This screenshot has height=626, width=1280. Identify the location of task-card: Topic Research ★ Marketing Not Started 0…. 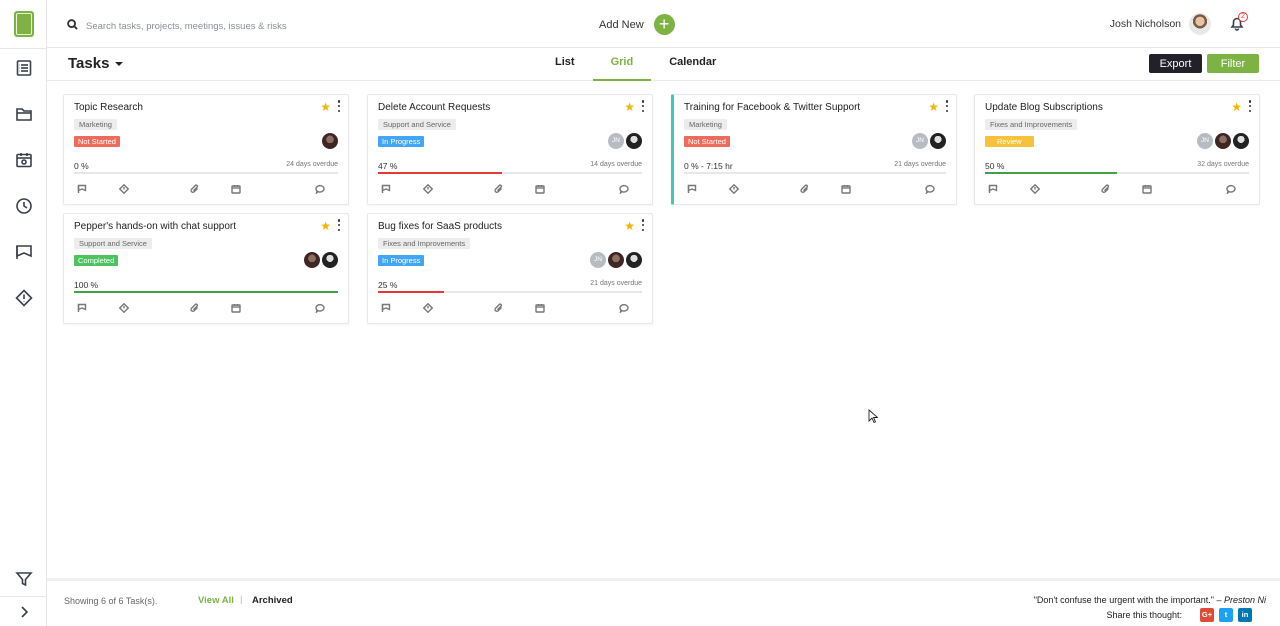
(206, 149).